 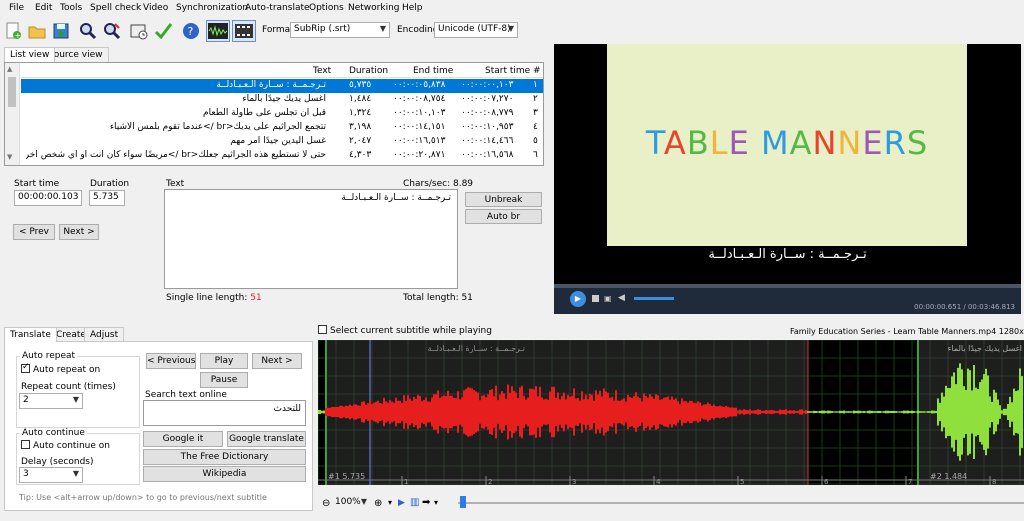 What do you see at coordinates (654, 298) in the screenshot?
I see `volume-slider` at bounding box center [654, 298].